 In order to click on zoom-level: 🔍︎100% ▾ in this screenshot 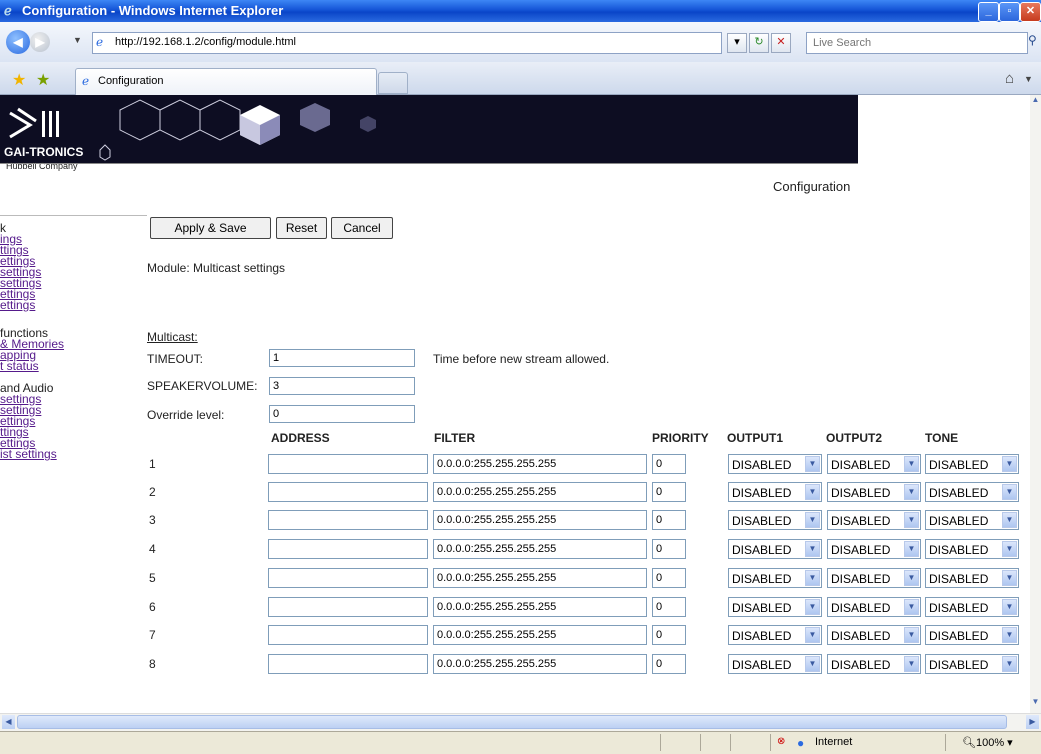, I will do `click(987, 742)`.